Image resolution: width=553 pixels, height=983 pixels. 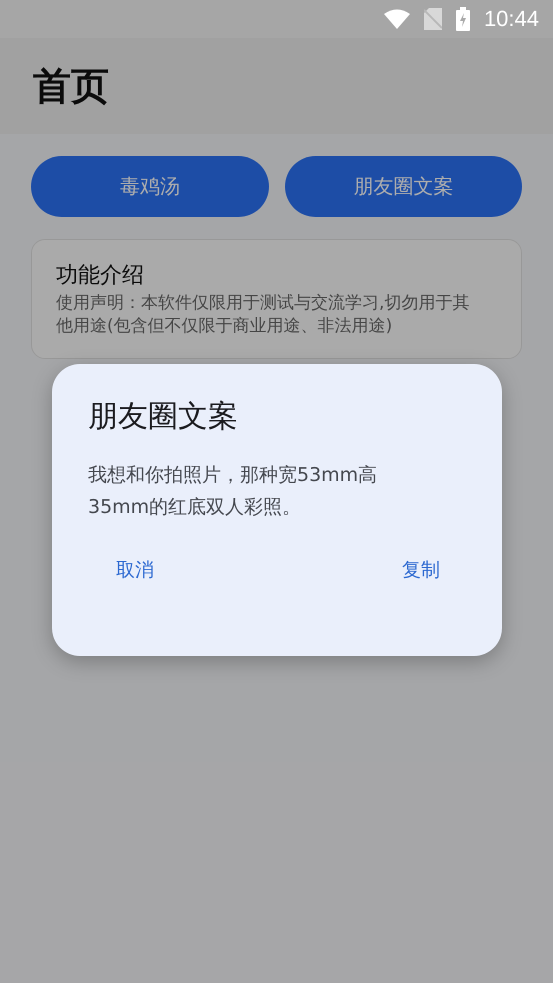 What do you see at coordinates (100, 276) in the screenshot?
I see `card-title: 功能介绍` at bounding box center [100, 276].